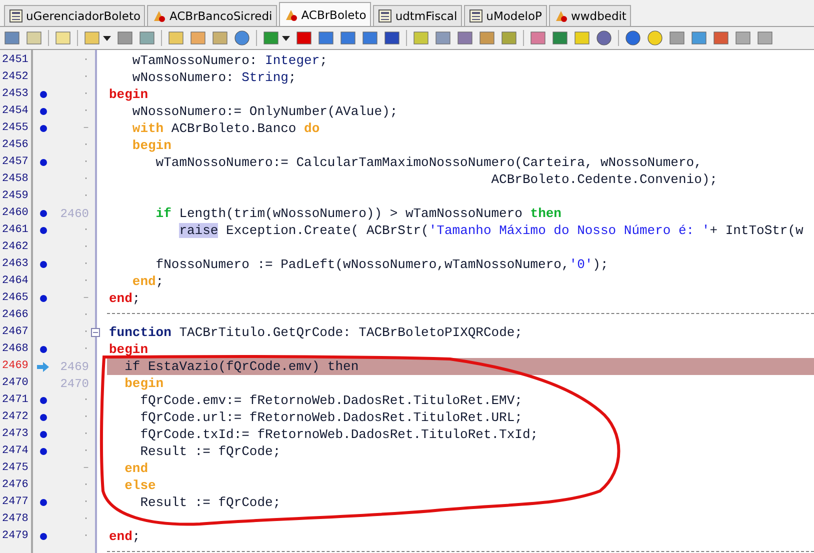 The height and width of the screenshot is (553, 814). I want to click on code-token: ACBrBoleto.Banco, so click(234, 128).